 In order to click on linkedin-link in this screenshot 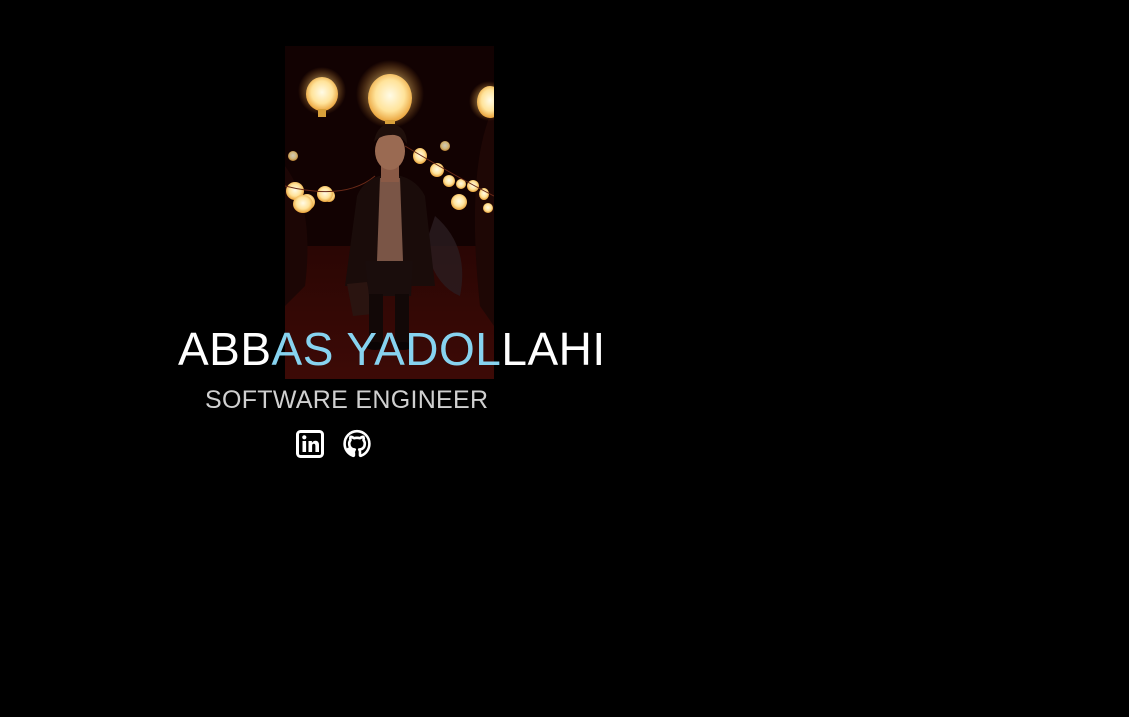, I will do `click(310, 444)`.